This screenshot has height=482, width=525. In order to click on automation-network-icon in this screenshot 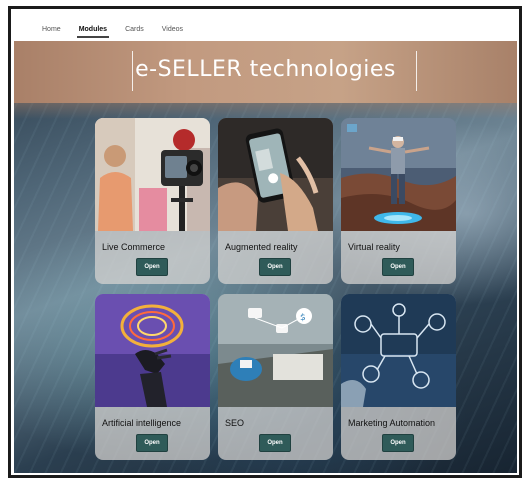, I will do `click(398, 350)`.